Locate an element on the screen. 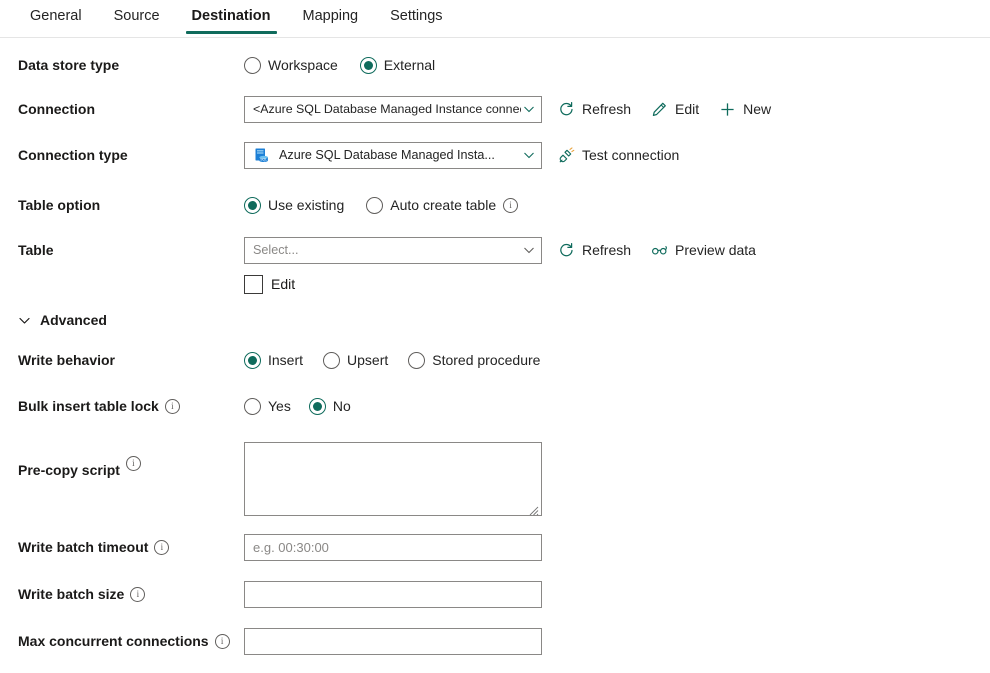 The height and width of the screenshot is (673, 990). radio-upsert: Upsert is located at coordinates (356, 360).